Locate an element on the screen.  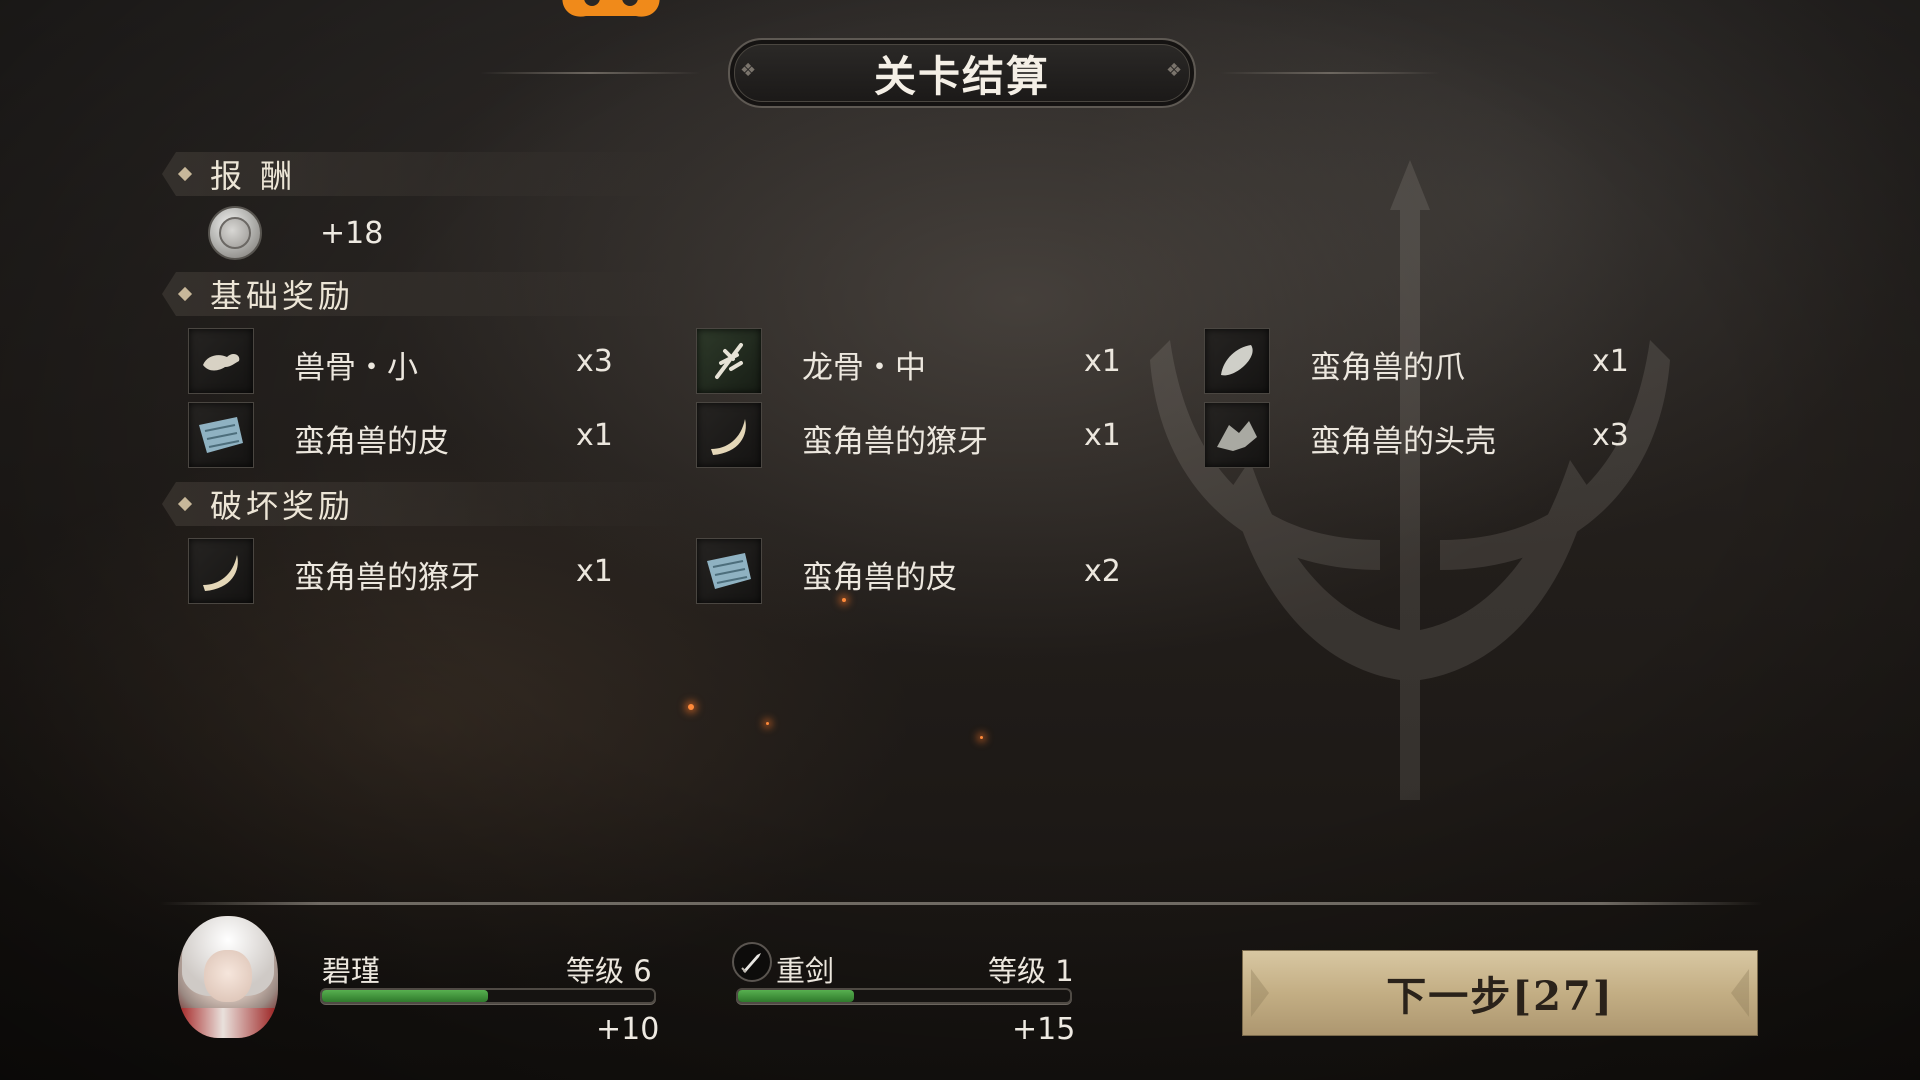
section-header-destruction: 破坏奖励 is located at coordinates (422, 504).